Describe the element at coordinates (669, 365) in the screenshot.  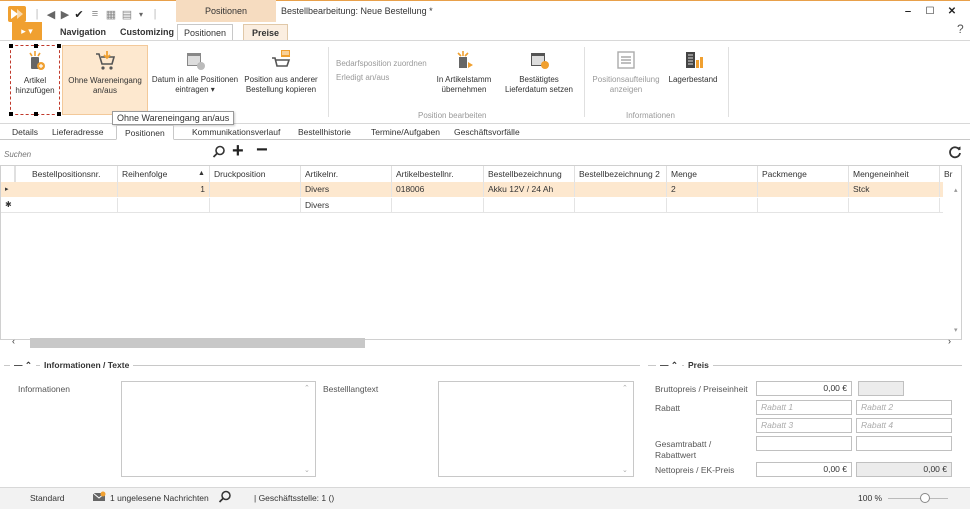
I see `collapse-preis-icon: — ⌃` at that location.